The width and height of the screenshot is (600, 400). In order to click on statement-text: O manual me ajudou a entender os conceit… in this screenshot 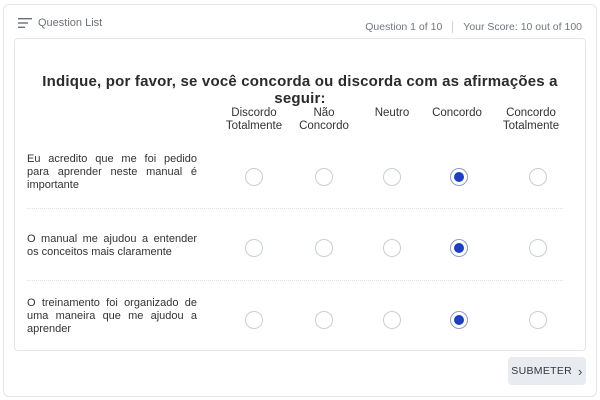, I will do `click(112, 245)`.